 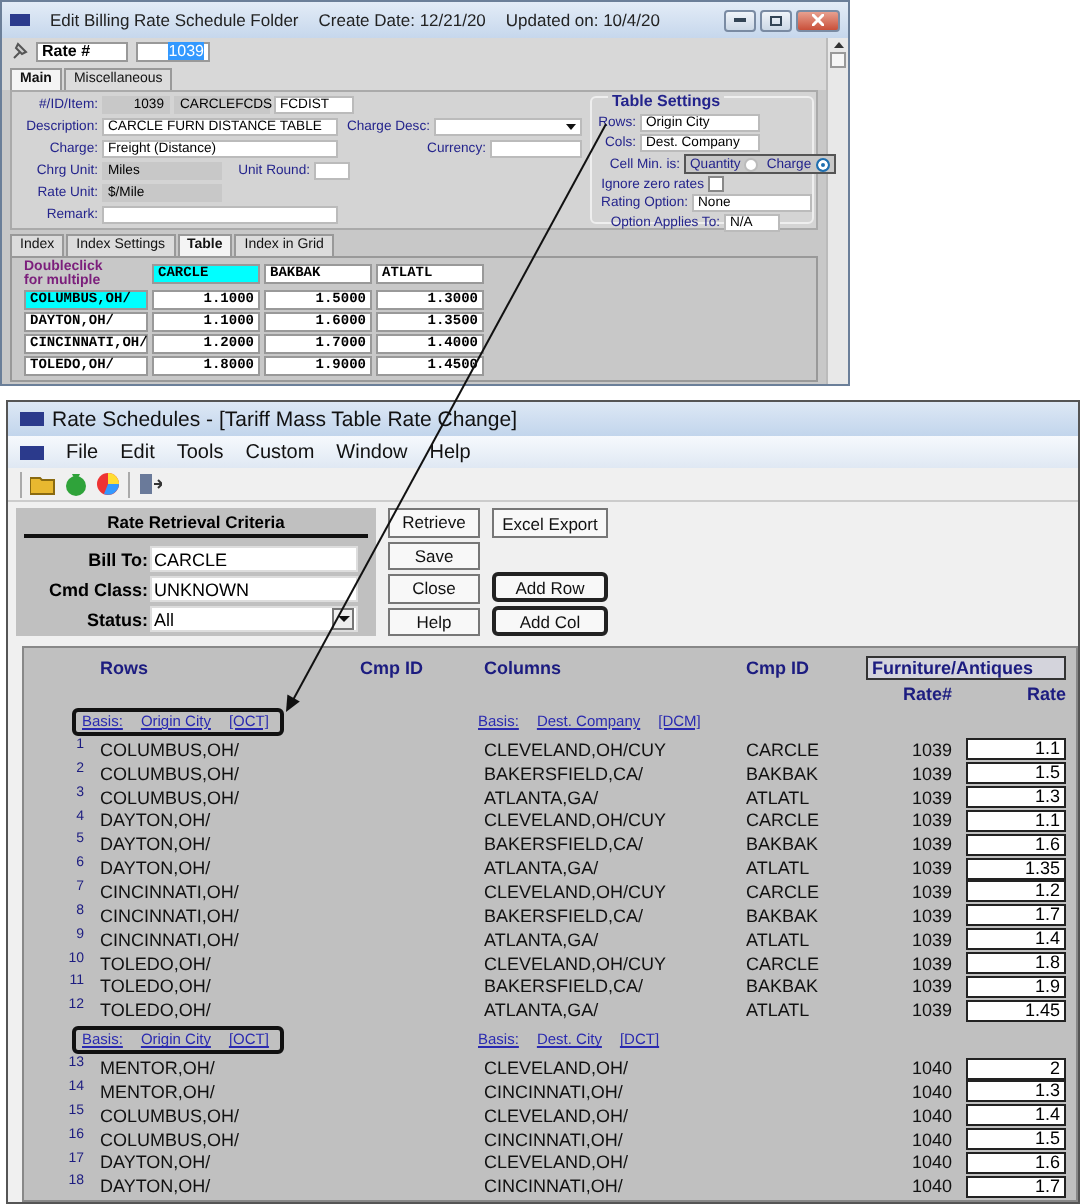 What do you see at coordinates (536, 149) in the screenshot?
I see `currency-field` at bounding box center [536, 149].